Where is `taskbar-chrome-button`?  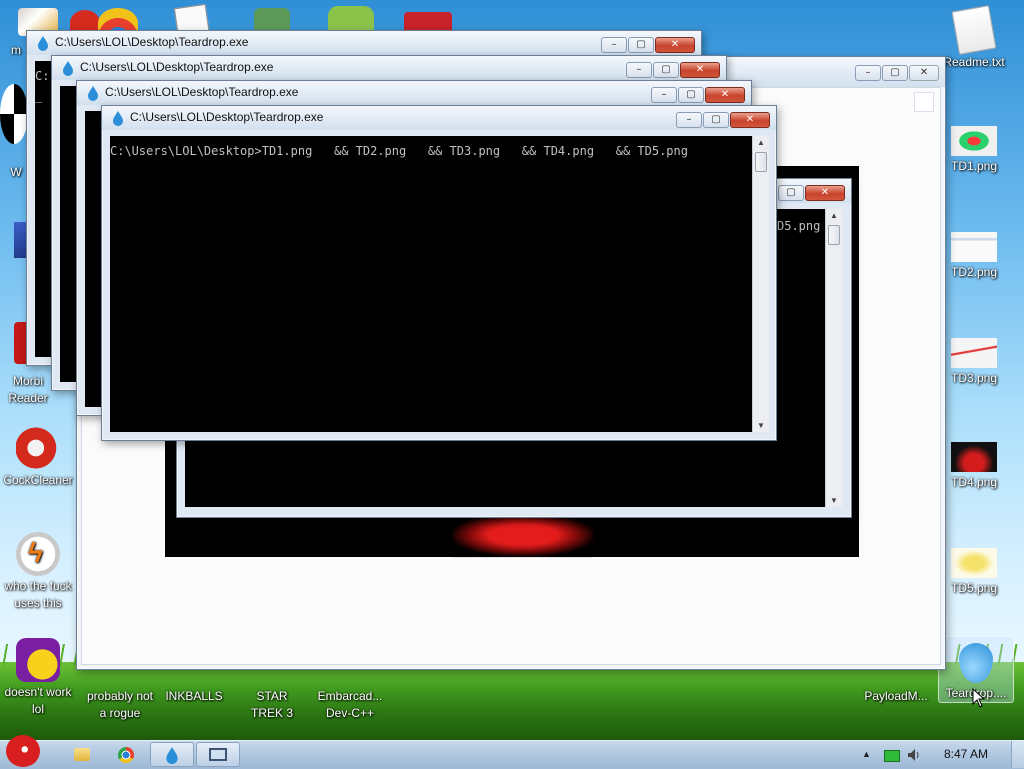 taskbar-chrome-button is located at coordinates (125, 754).